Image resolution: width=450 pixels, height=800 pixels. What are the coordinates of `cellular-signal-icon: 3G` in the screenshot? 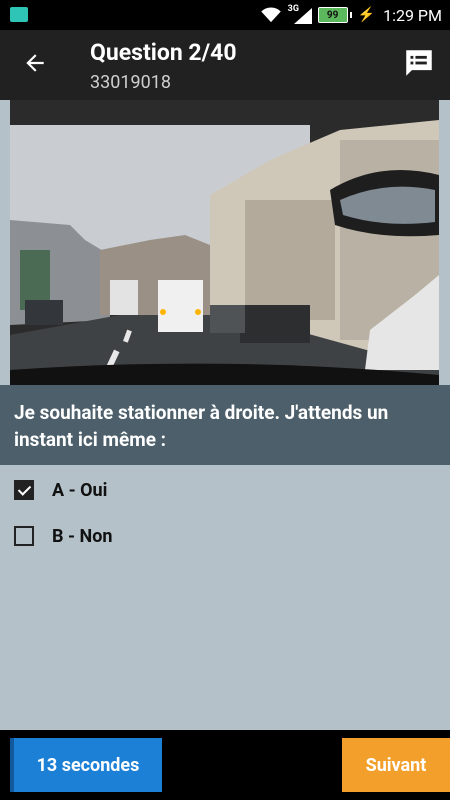 It's located at (299, 14).